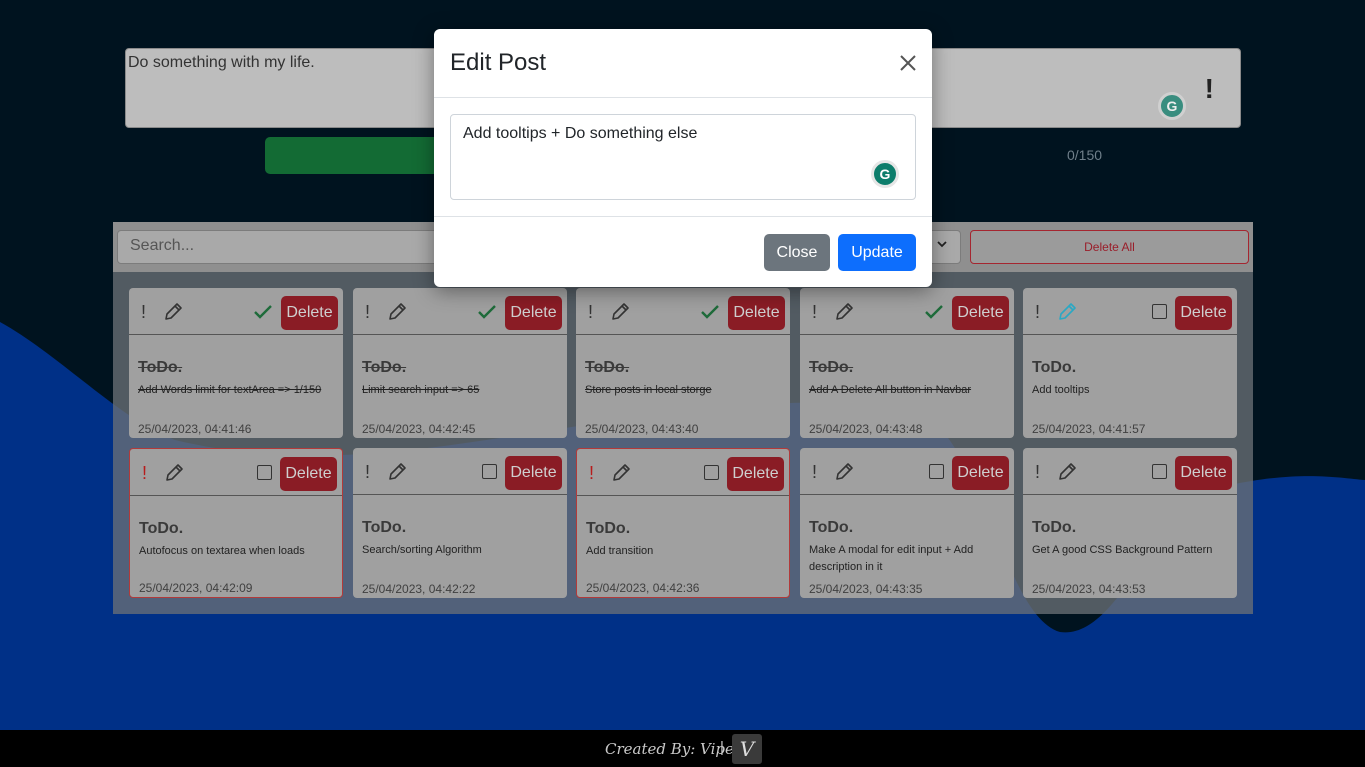 The height and width of the screenshot is (767, 1365). What do you see at coordinates (1109, 247) in the screenshot?
I see `delete-all-button: Delete All` at bounding box center [1109, 247].